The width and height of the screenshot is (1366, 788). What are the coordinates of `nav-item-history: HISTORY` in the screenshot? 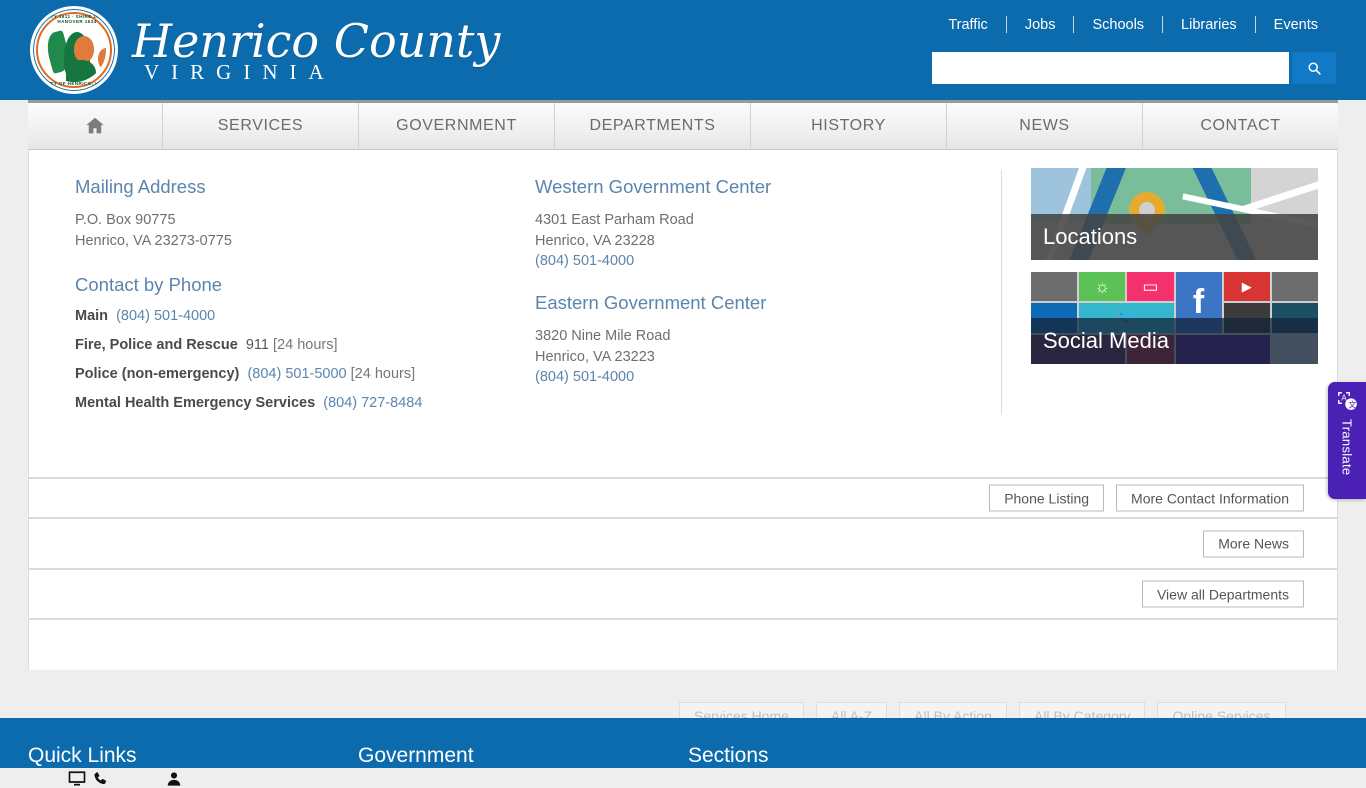 It's located at (849, 126).